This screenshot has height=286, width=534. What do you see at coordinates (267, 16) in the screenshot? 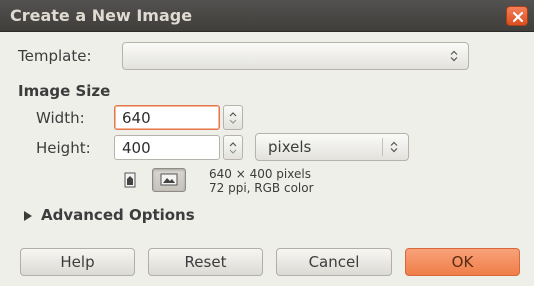
I see `title-bar: Create a New Image` at bounding box center [267, 16].